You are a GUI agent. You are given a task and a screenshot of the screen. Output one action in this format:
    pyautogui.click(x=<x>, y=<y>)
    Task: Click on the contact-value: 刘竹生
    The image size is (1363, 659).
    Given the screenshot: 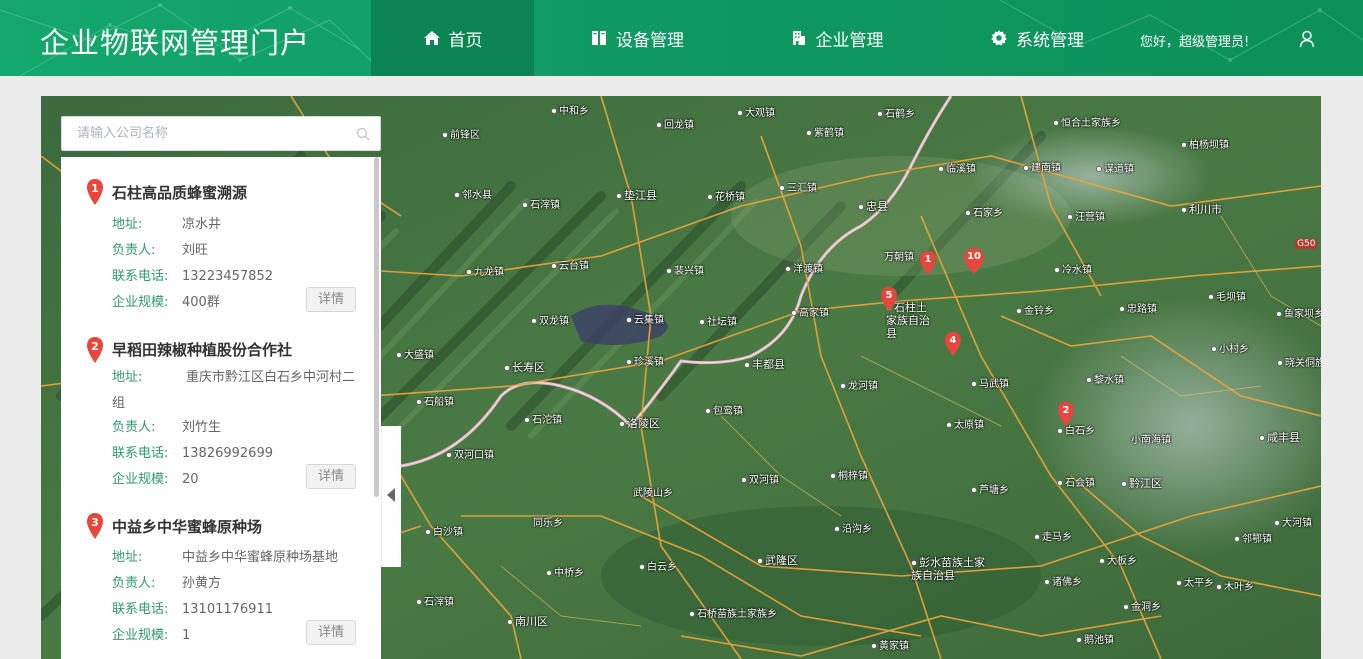 What is the action you would take?
    pyautogui.click(x=202, y=427)
    